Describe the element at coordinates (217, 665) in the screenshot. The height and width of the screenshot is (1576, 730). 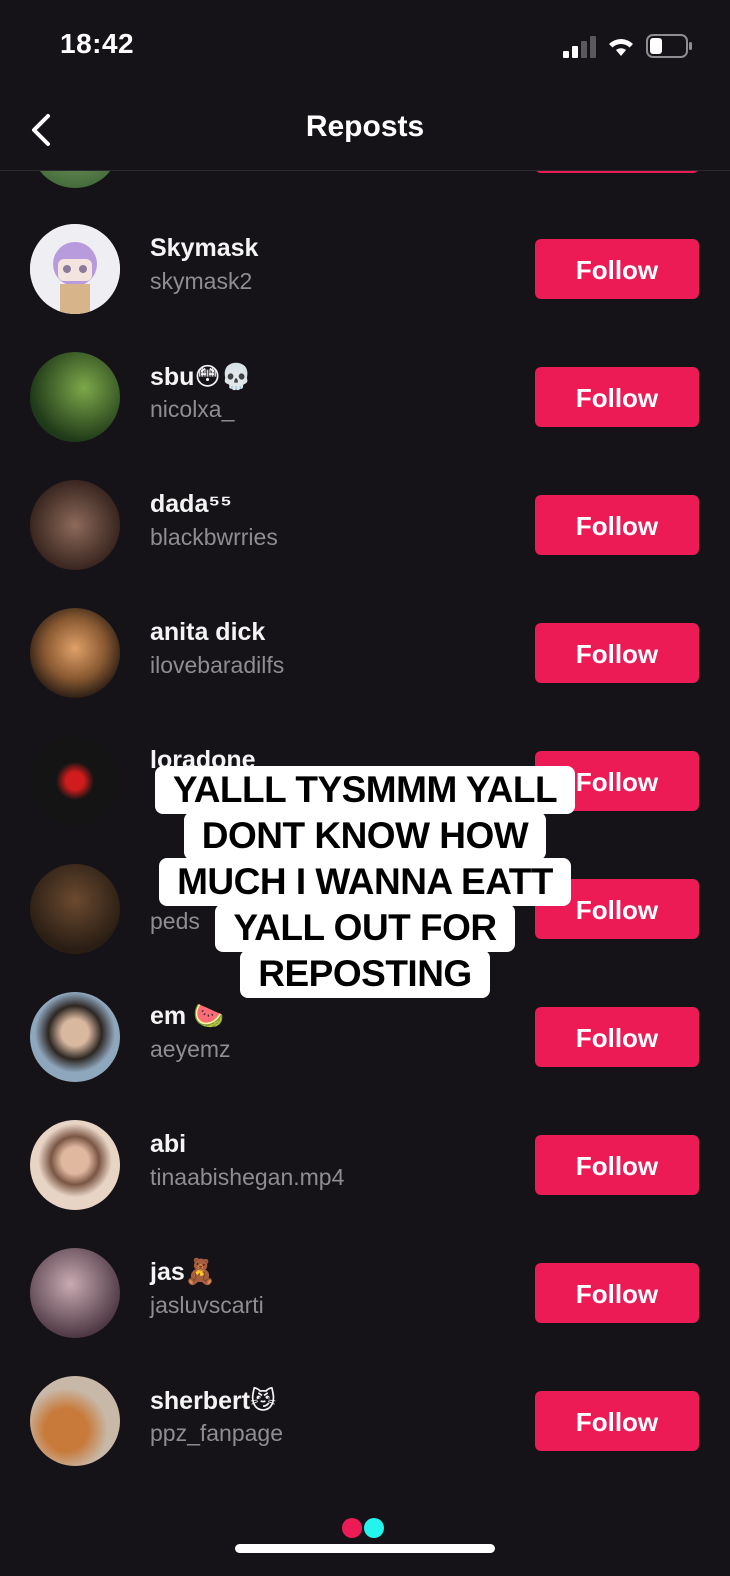
I see `username: ilovebaradilfs` at that location.